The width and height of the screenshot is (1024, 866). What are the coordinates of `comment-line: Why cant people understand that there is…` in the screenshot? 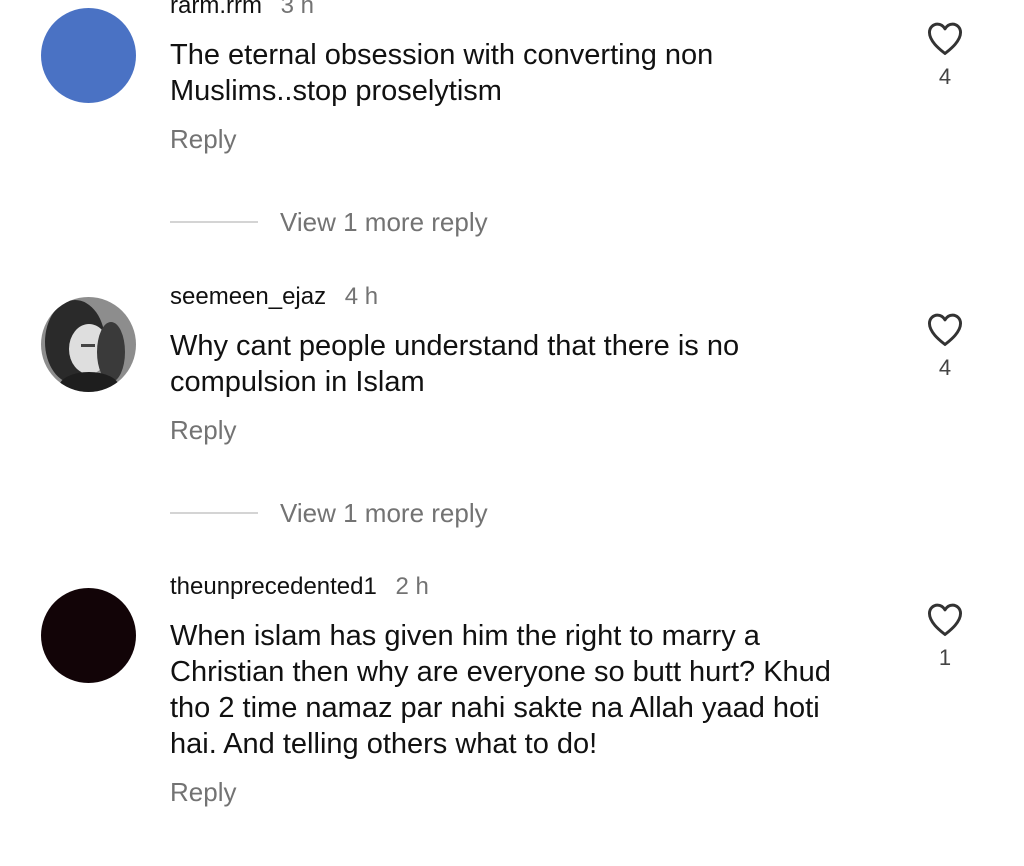 It's located at (455, 346).